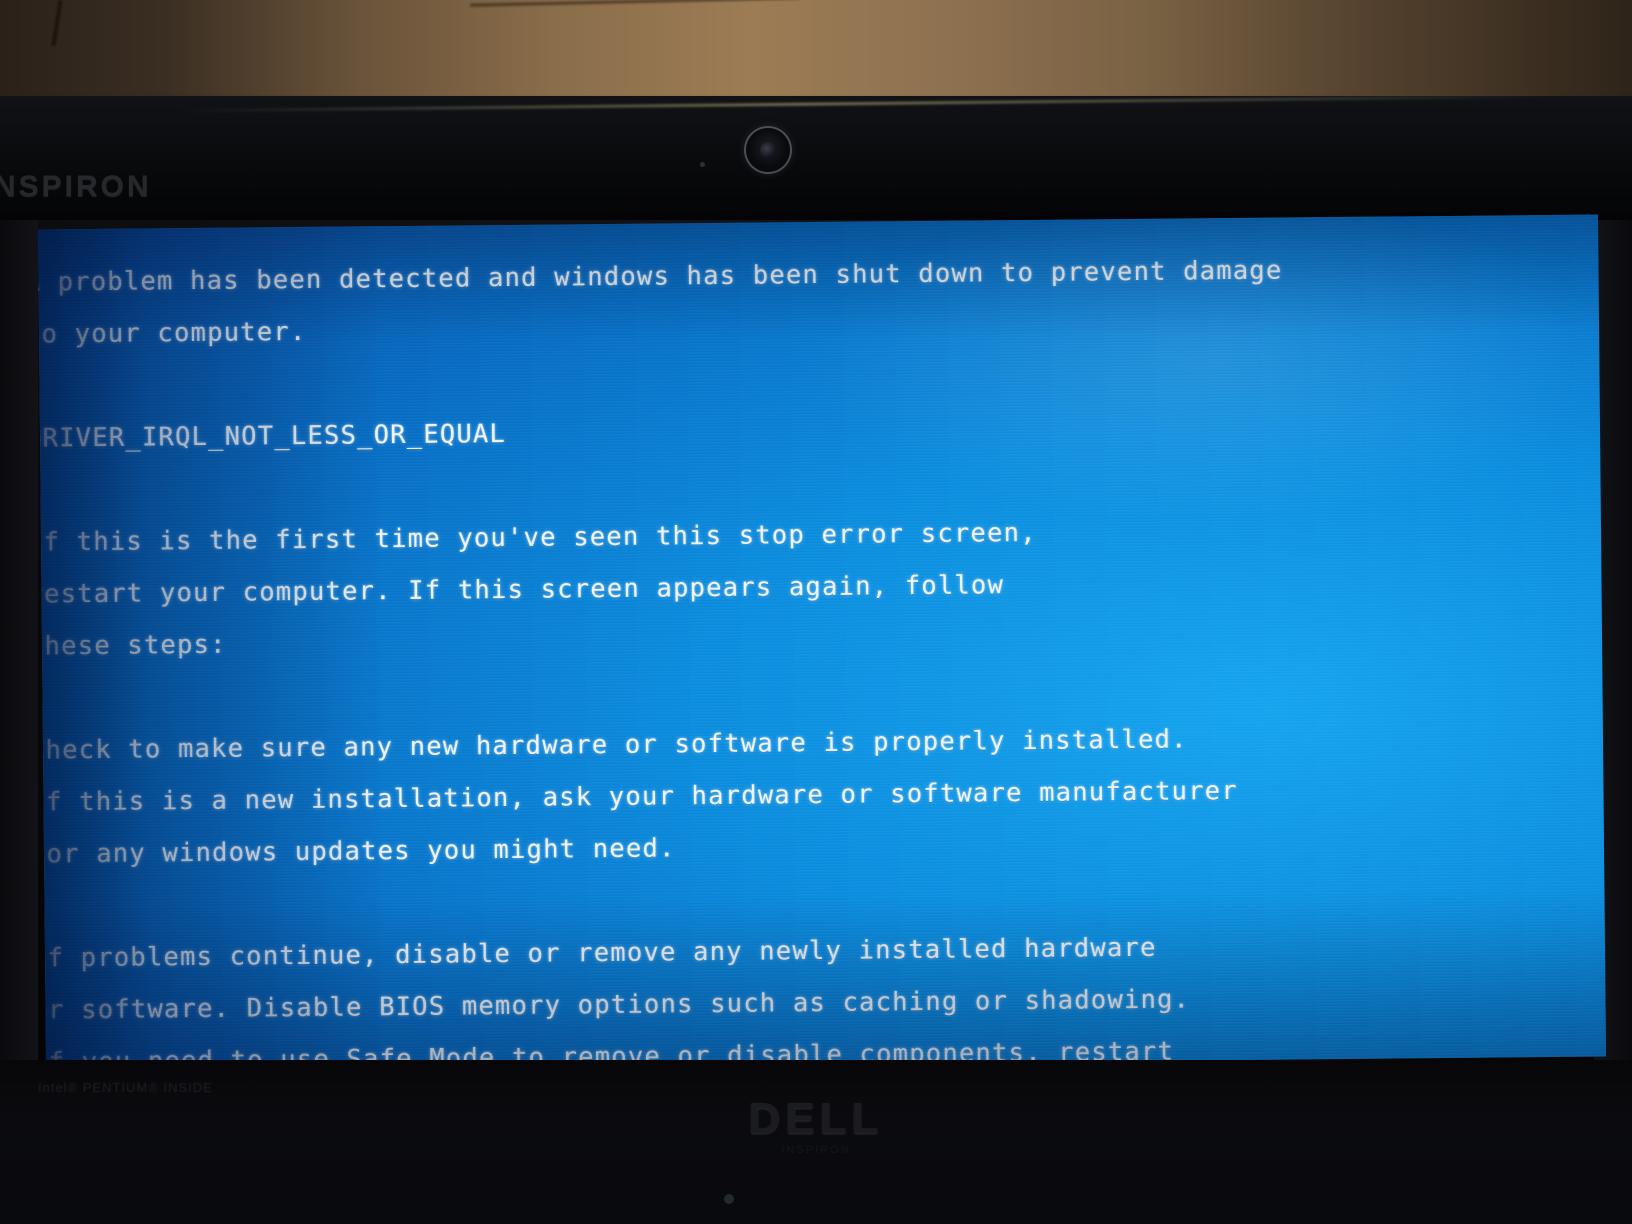 The height and width of the screenshot is (1224, 1632). Describe the element at coordinates (729, 1199) in the screenshot. I see `power-led-indicator` at that location.